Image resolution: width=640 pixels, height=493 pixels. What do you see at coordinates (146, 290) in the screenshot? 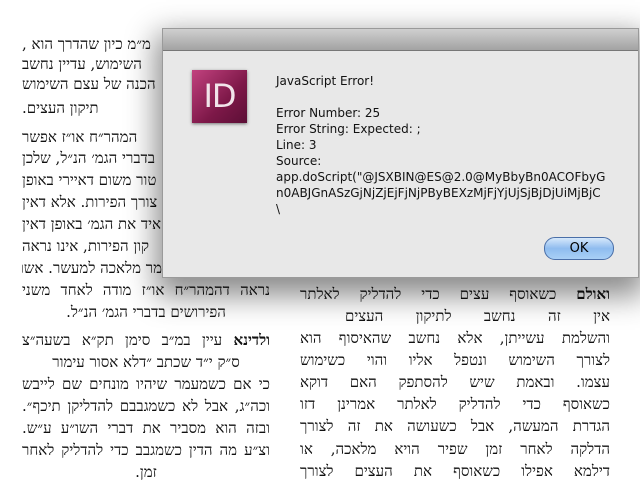
I see `text-line: נראה דהמהר״ח או״ז מודה לאחד משני` at bounding box center [146, 290].